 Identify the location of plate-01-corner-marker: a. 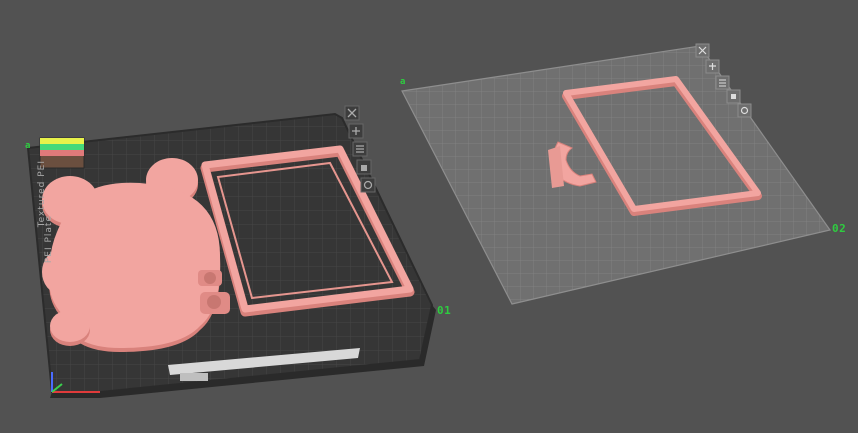
(28, 146).